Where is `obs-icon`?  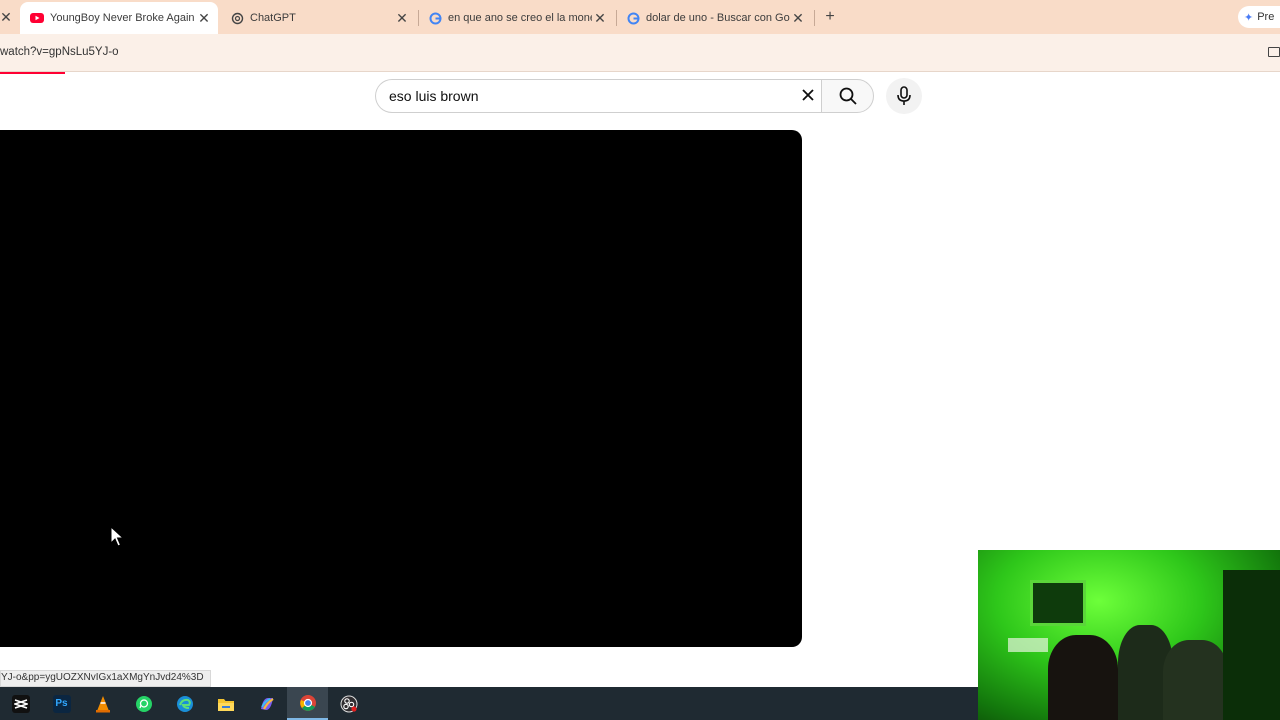
obs-icon is located at coordinates (349, 704).